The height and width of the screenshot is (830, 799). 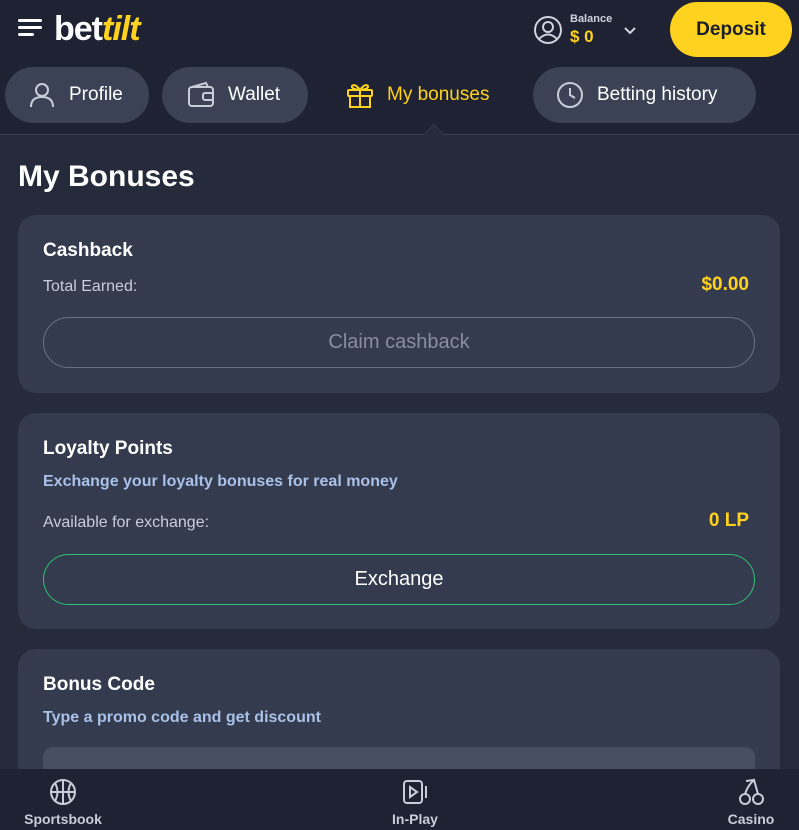 What do you see at coordinates (360, 96) in the screenshot?
I see `gift-icon` at bounding box center [360, 96].